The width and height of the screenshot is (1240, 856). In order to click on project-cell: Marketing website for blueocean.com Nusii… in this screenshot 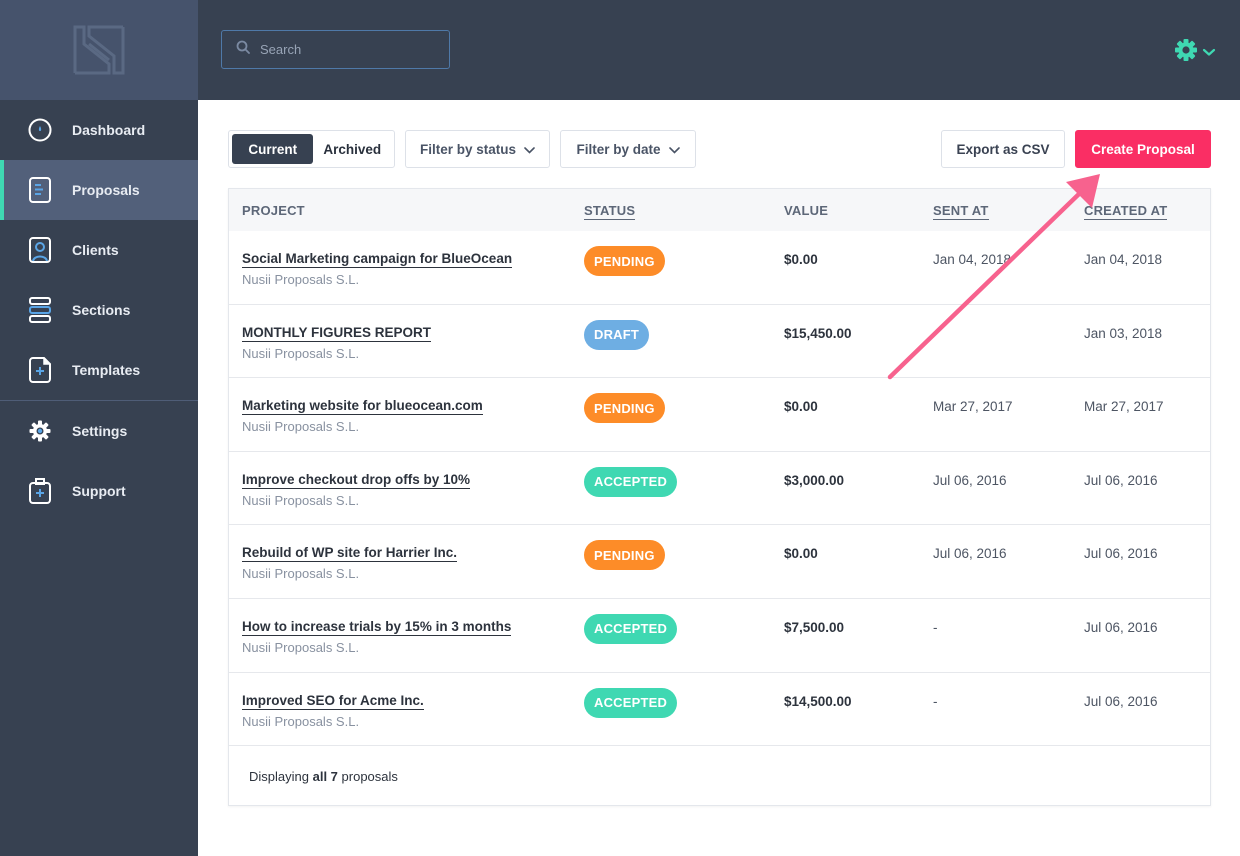, I will do `click(362, 416)`.